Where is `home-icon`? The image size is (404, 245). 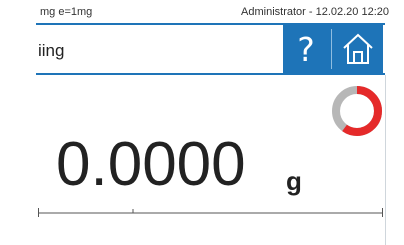
home-icon is located at coordinates (358, 48).